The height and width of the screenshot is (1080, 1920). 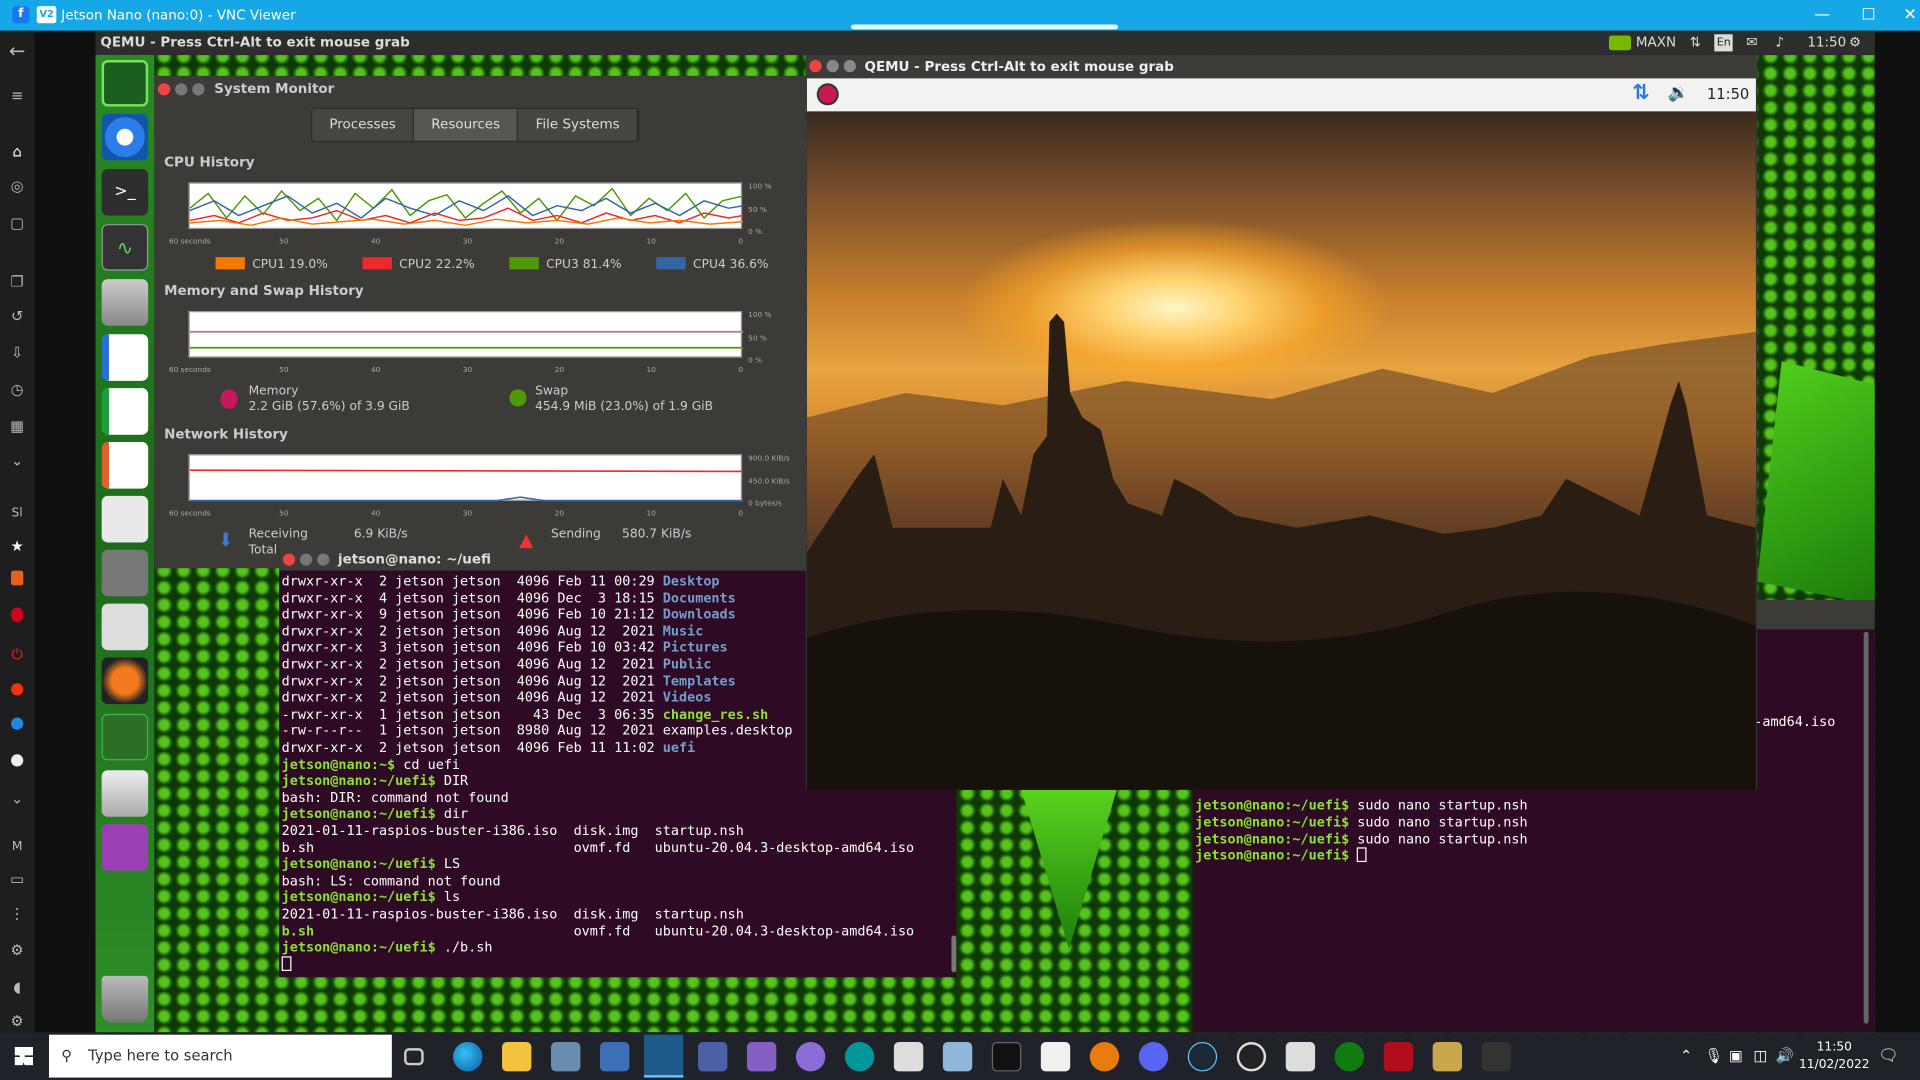 What do you see at coordinates (1888, 1056) in the screenshot?
I see `notification-icon: 🗨` at bounding box center [1888, 1056].